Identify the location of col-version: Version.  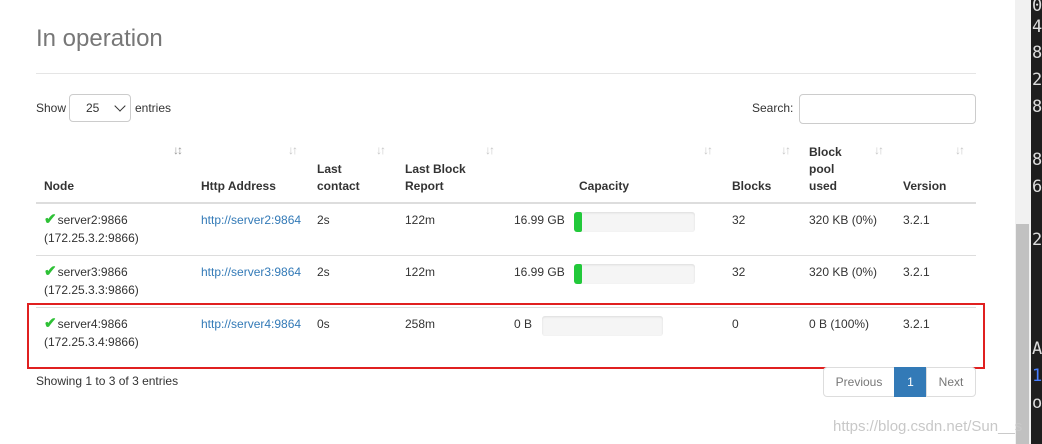
(924, 186).